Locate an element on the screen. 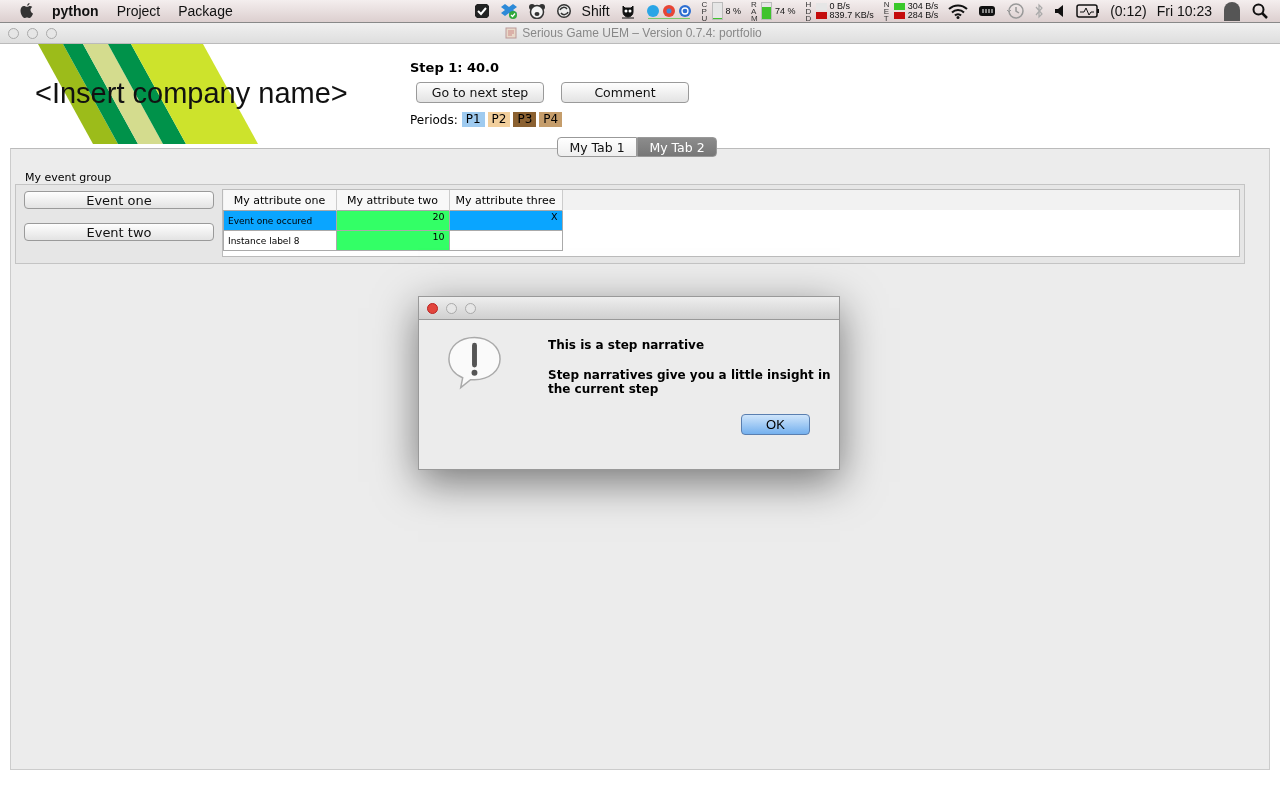 This screenshot has width=1280, height=800. search-icon is located at coordinates (1260, 11).